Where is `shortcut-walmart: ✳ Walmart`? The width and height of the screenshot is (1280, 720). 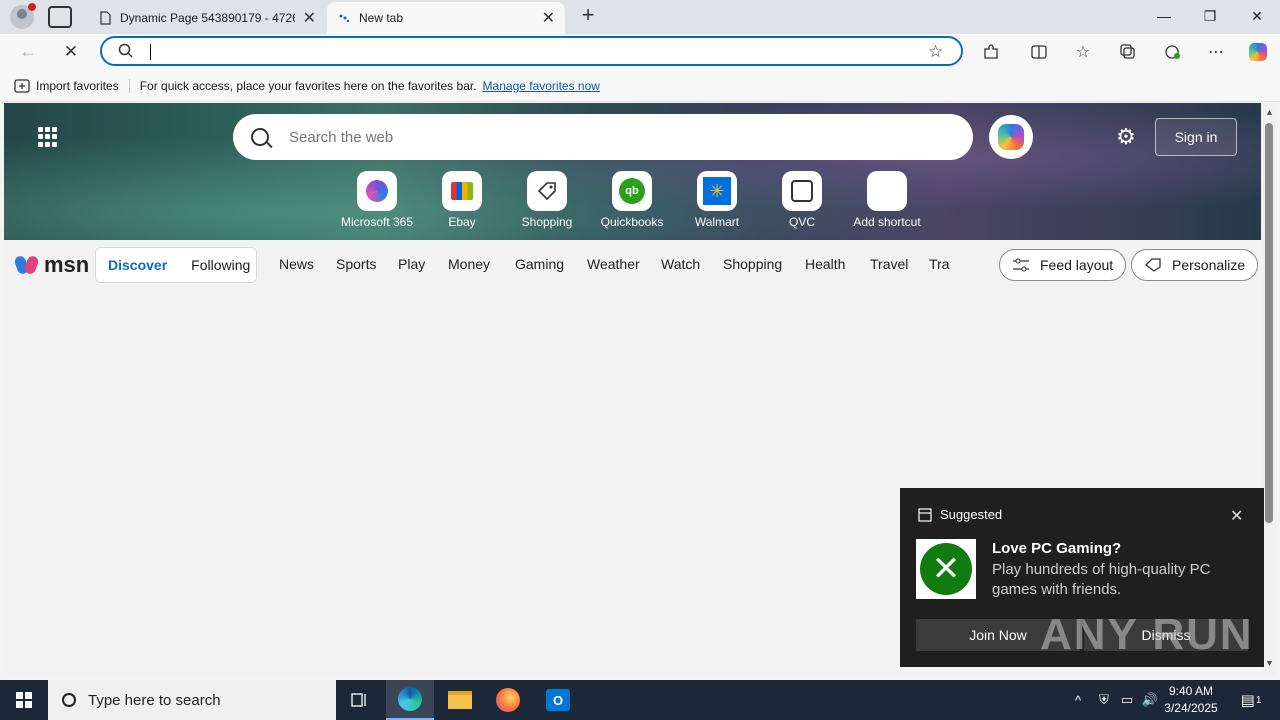
shortcut-walmart: ✳ Walmart is located at coordinates (717, 200).